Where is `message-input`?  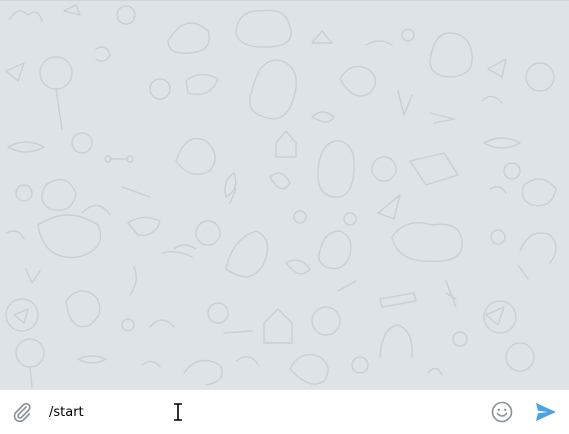 message-input is located at coordinates (259, 412).